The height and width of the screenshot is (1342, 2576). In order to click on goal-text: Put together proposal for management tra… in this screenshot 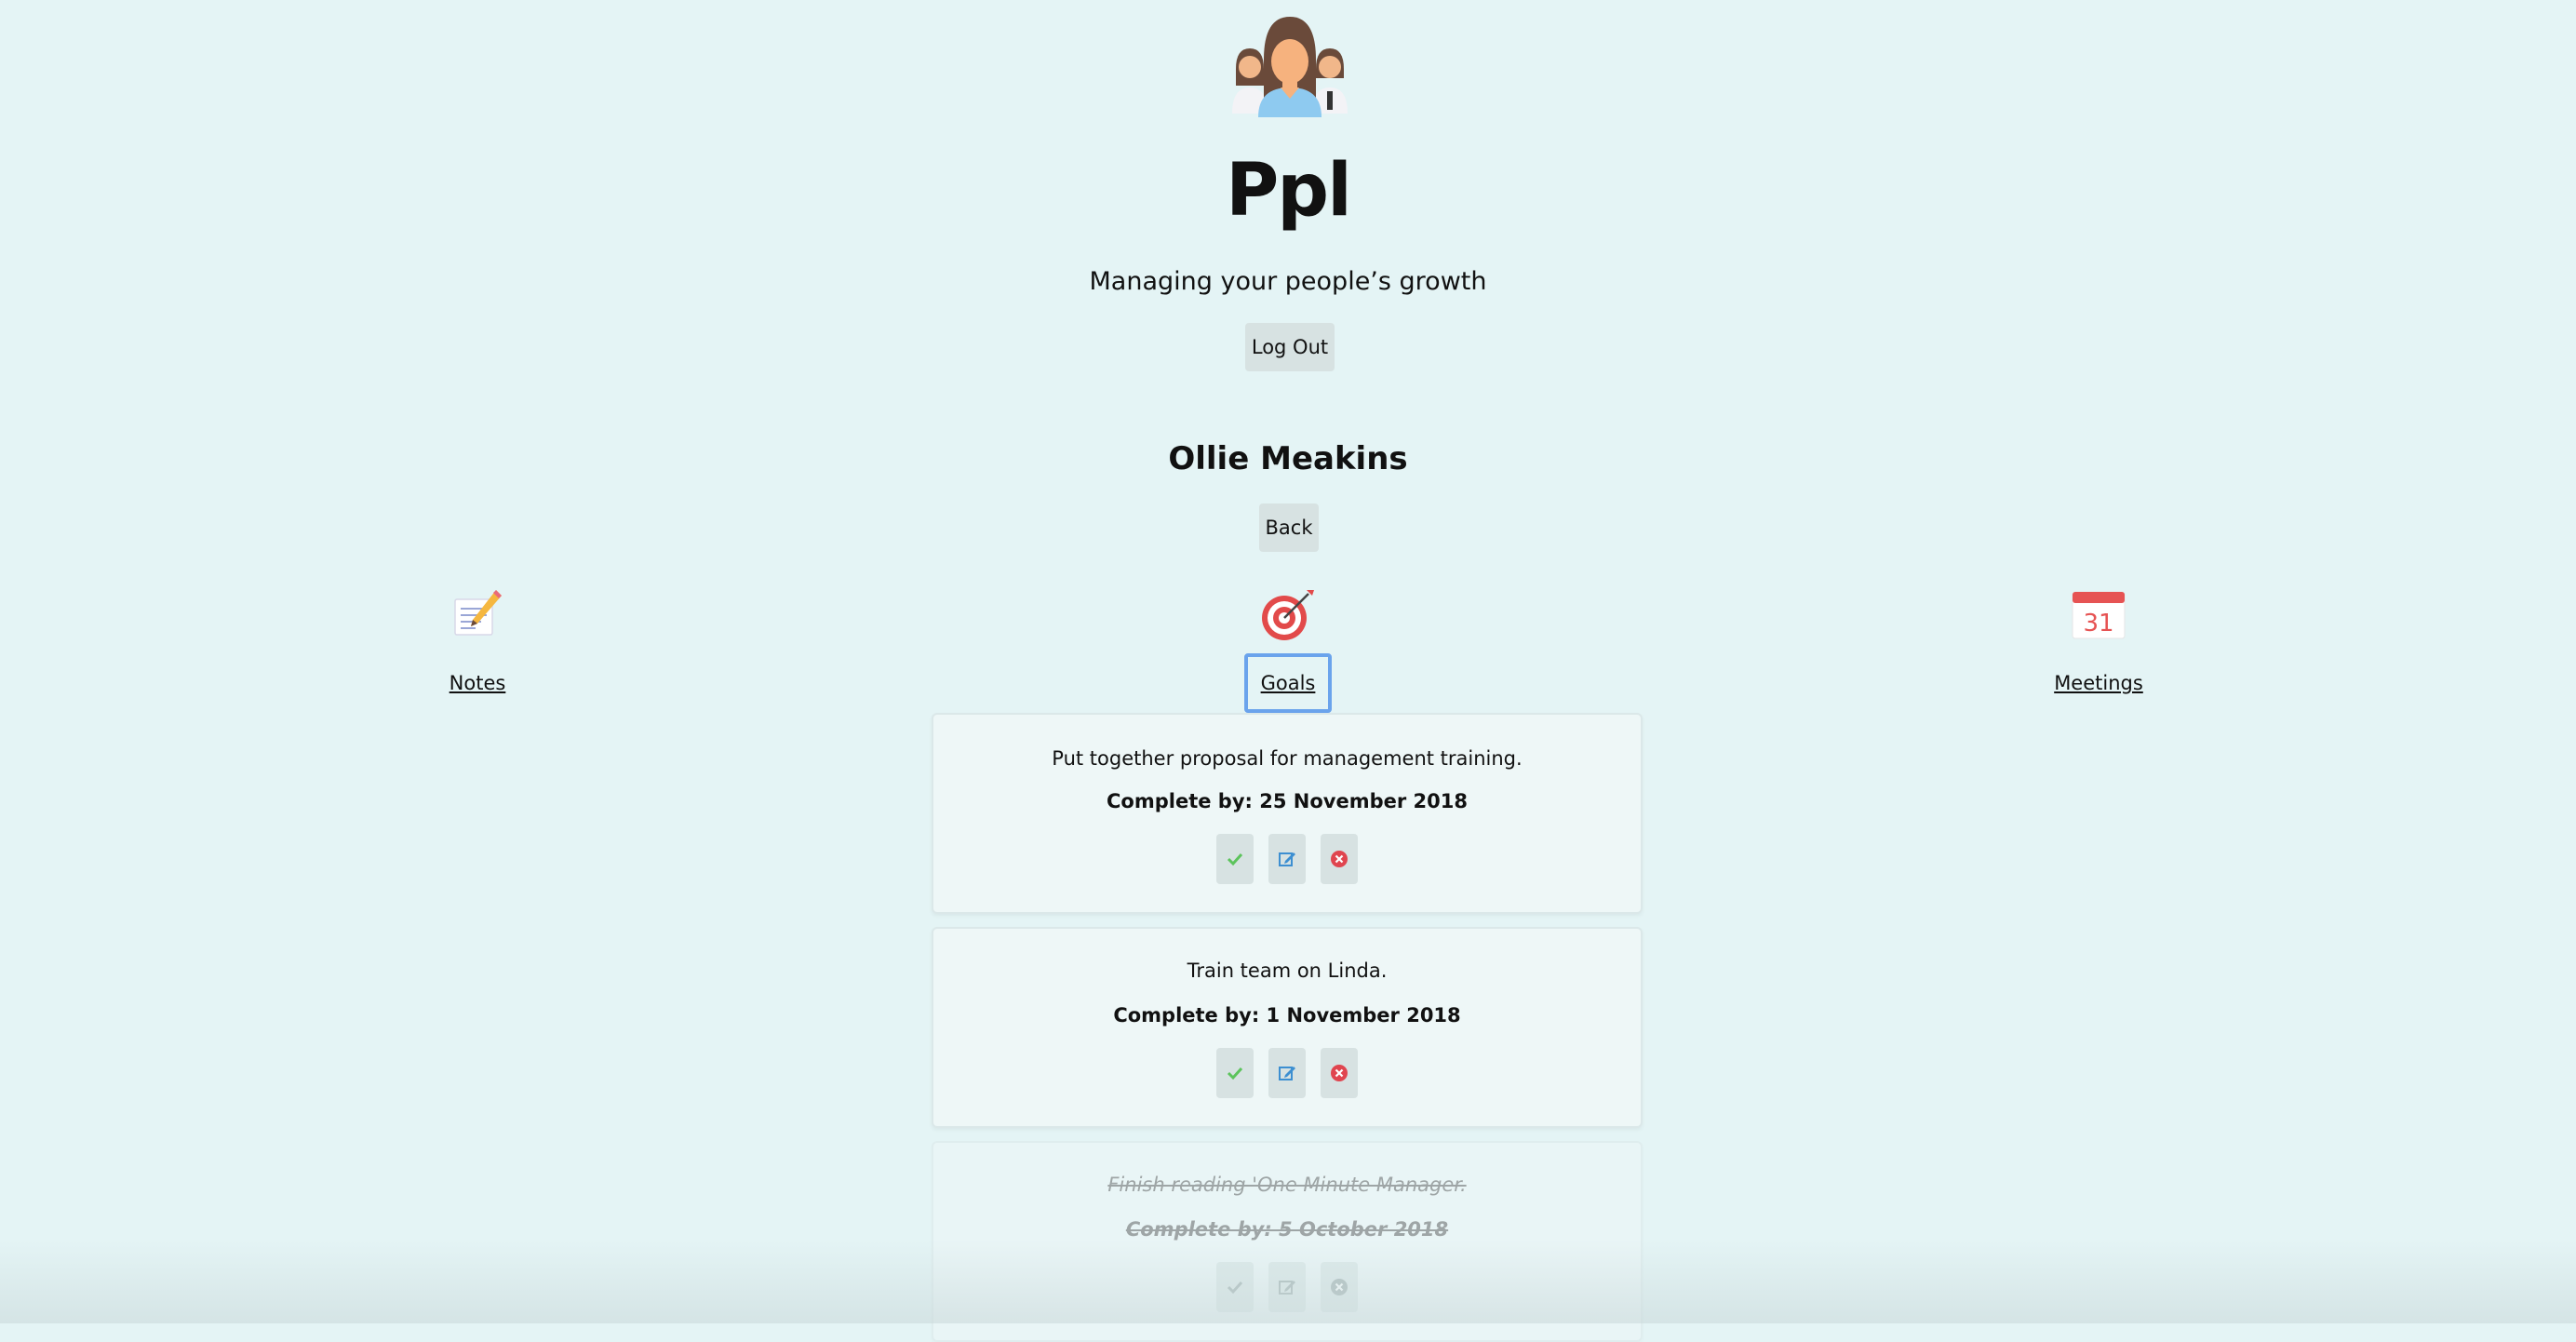, I will do `click(1287, 758)`.